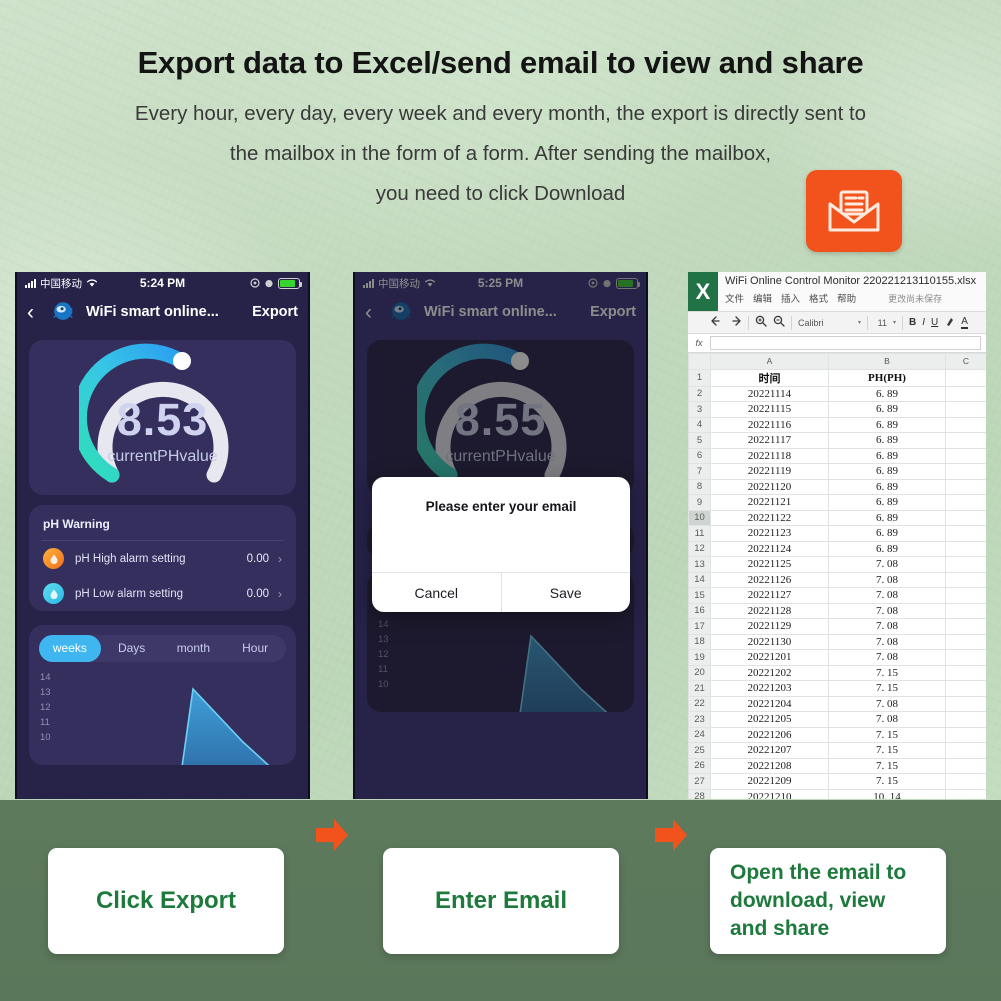  What do you see at coordinates (735, 322) in the screenshot?
I see `redo-icon` at bounding box center [735, 322].